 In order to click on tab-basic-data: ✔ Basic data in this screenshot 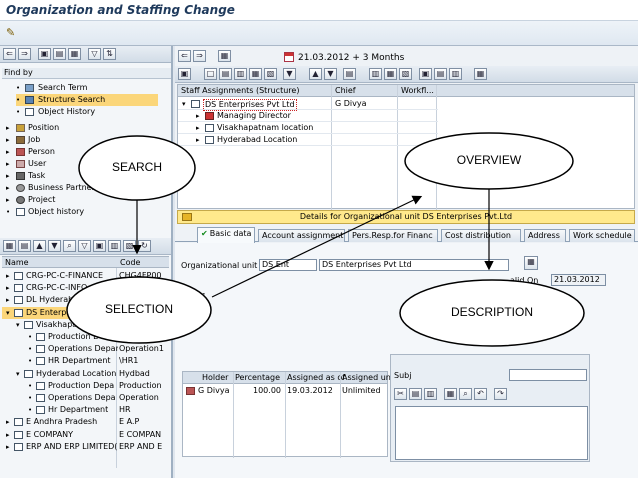, I will do `click(226, 235)`.